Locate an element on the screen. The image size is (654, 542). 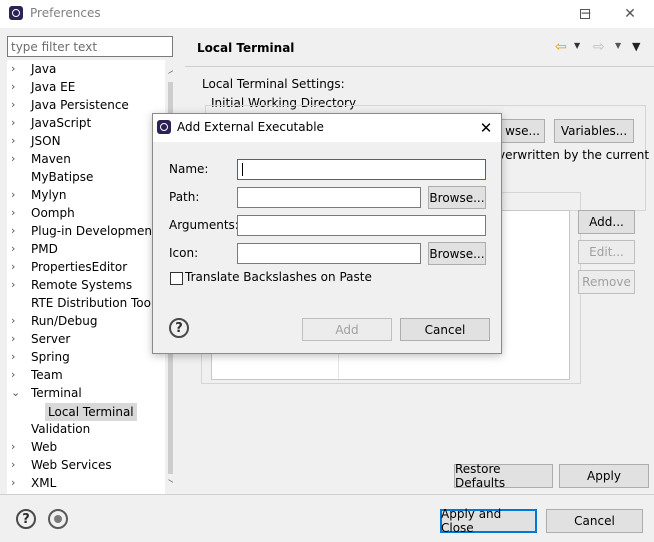
tree-item: › Spring is located at coordinates (82, 358).